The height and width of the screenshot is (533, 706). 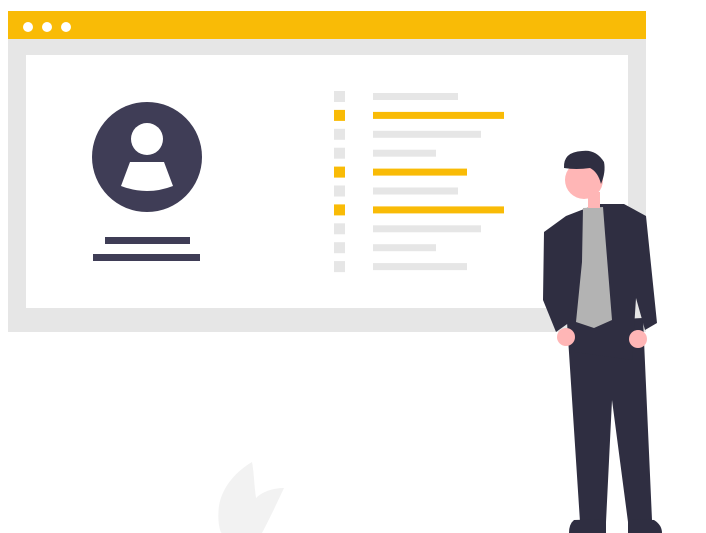 What do you see at coordinates (251, 497) in the screenshot?
I see `leaf-plant-illustration` at bounding box center [251, 497].